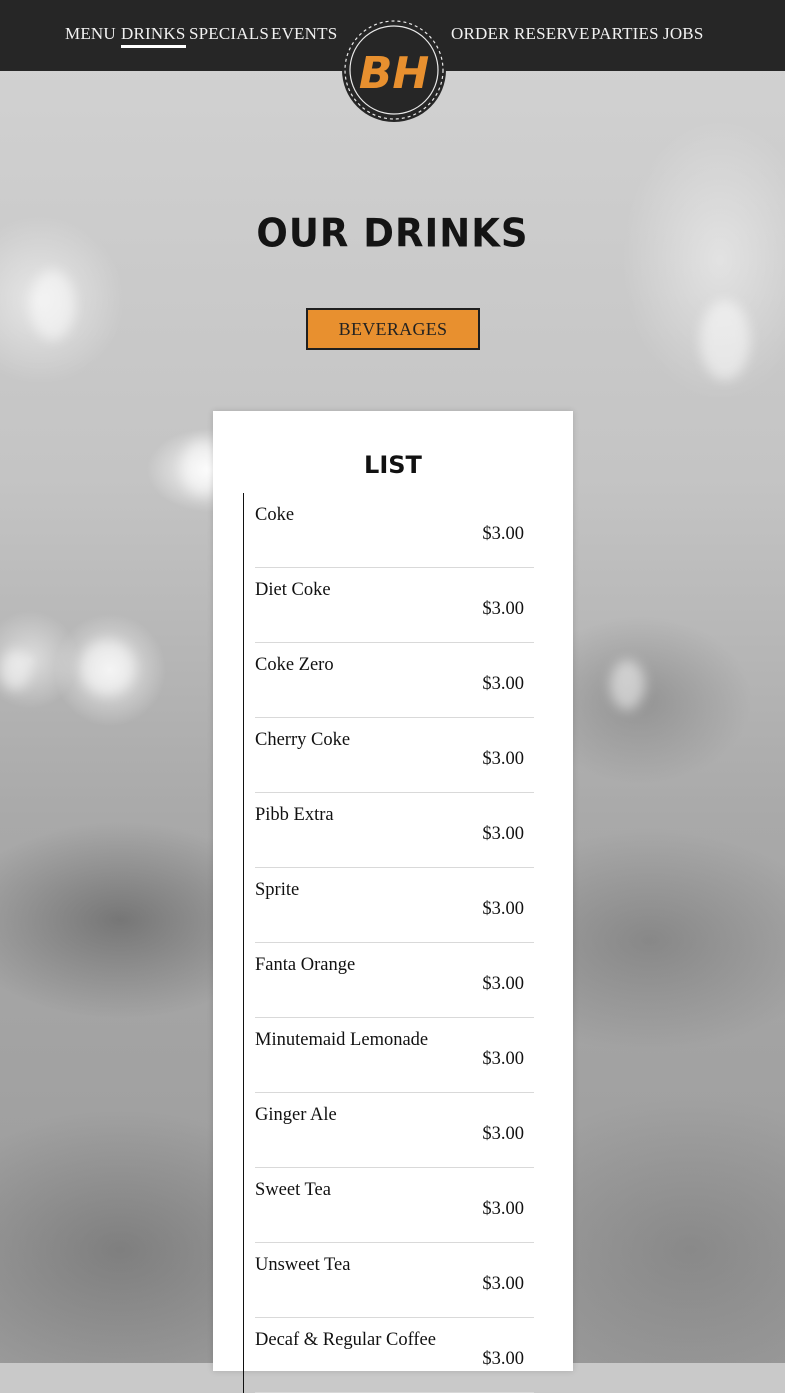 The height and width of the screenshot is (1393, 785). What do you see at coordinates (625, 34) in the screenshot?
I see `nav-parties: PARTIES` at bounding box center [625, 34].